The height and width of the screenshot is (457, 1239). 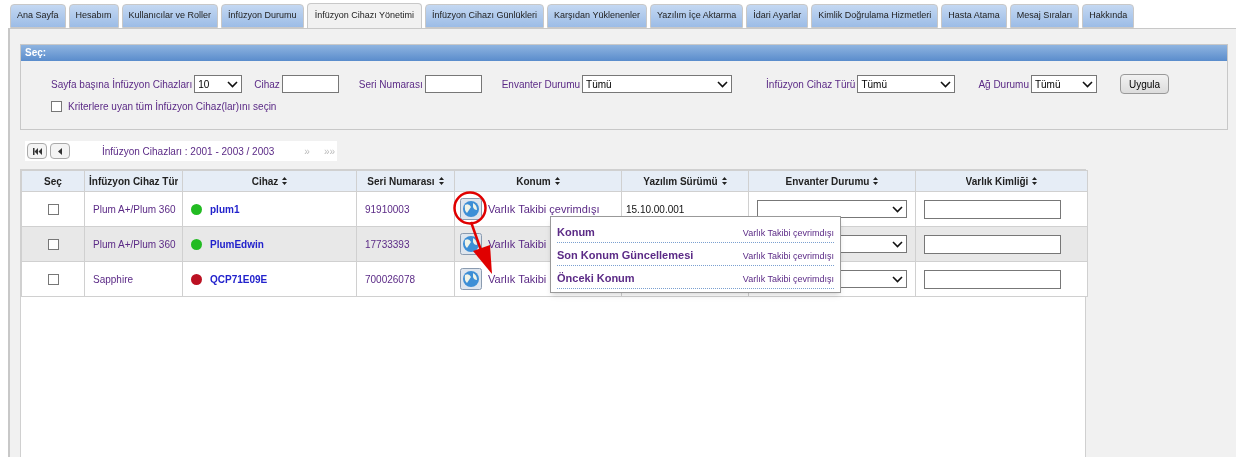 What do you see at coordinates (1001, 181) in the screenshot?
I see `column-header: Varlık Kimliği` at bounding box center [1001, 181].